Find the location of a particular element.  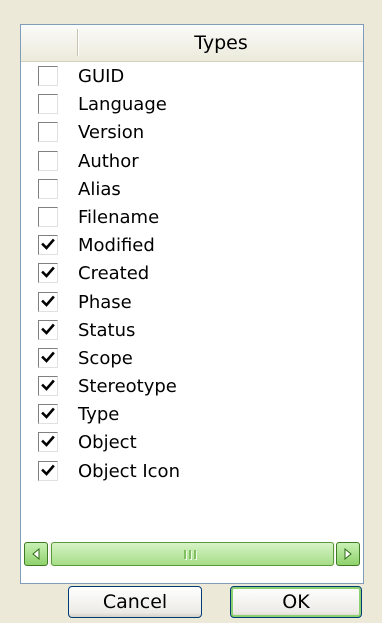

horizontal-scrollbar is located at coordinates (192, 554).